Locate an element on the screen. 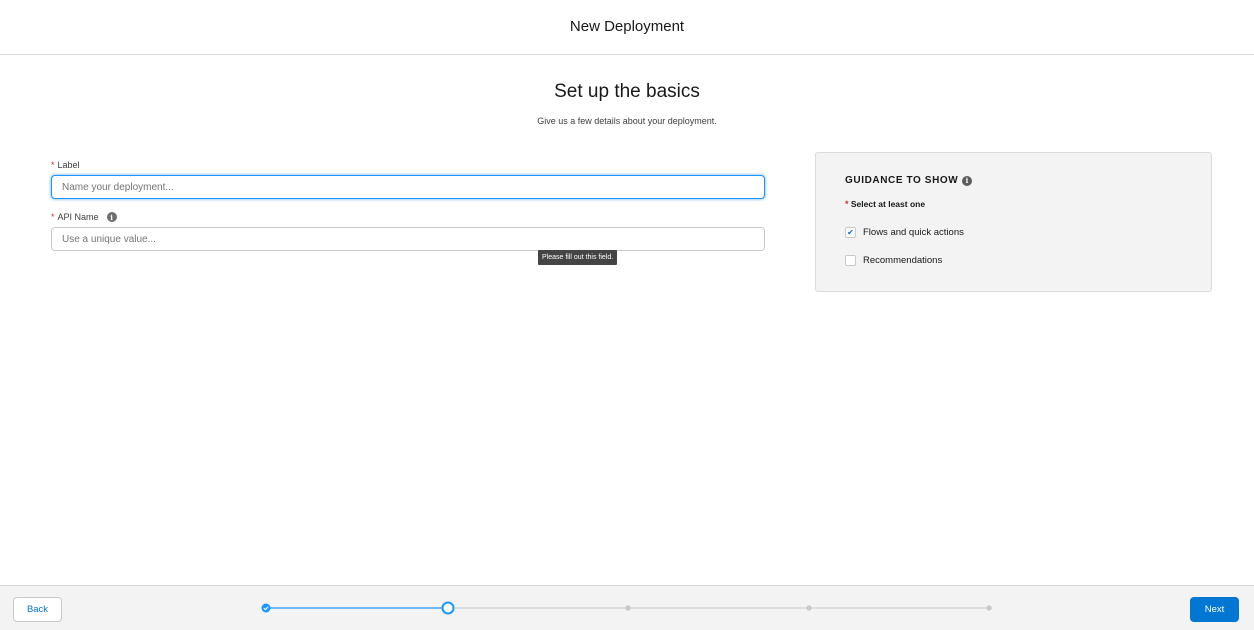 The width and height of the screenshot is (1254, 630). label-field-label: * Label is located at coordinates (65, 165).